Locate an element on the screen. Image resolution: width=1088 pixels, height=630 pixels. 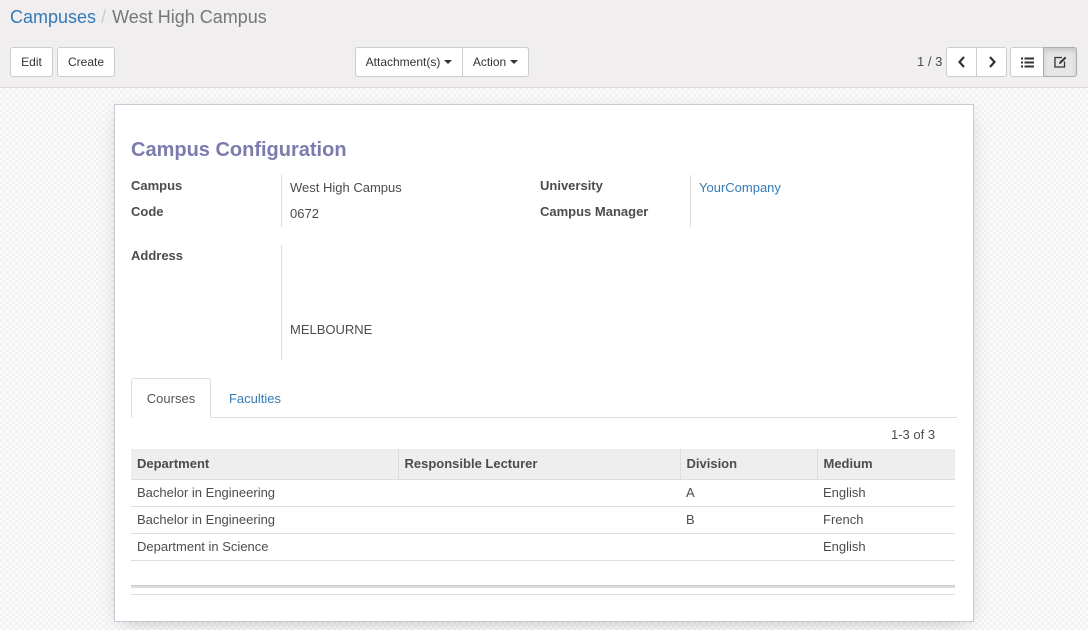
breadcrumb: Campuses / West High Campus is located at coordinates (138, 17).